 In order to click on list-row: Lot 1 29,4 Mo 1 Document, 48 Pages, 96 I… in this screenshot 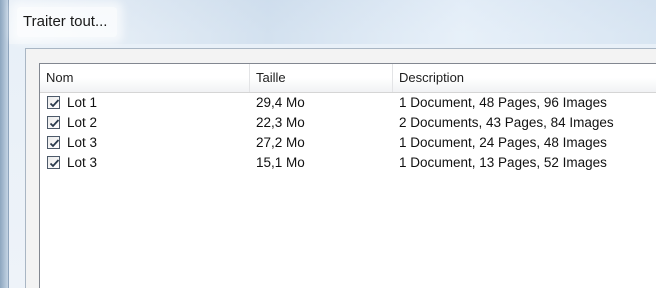, I will do `click(348, 103)`.